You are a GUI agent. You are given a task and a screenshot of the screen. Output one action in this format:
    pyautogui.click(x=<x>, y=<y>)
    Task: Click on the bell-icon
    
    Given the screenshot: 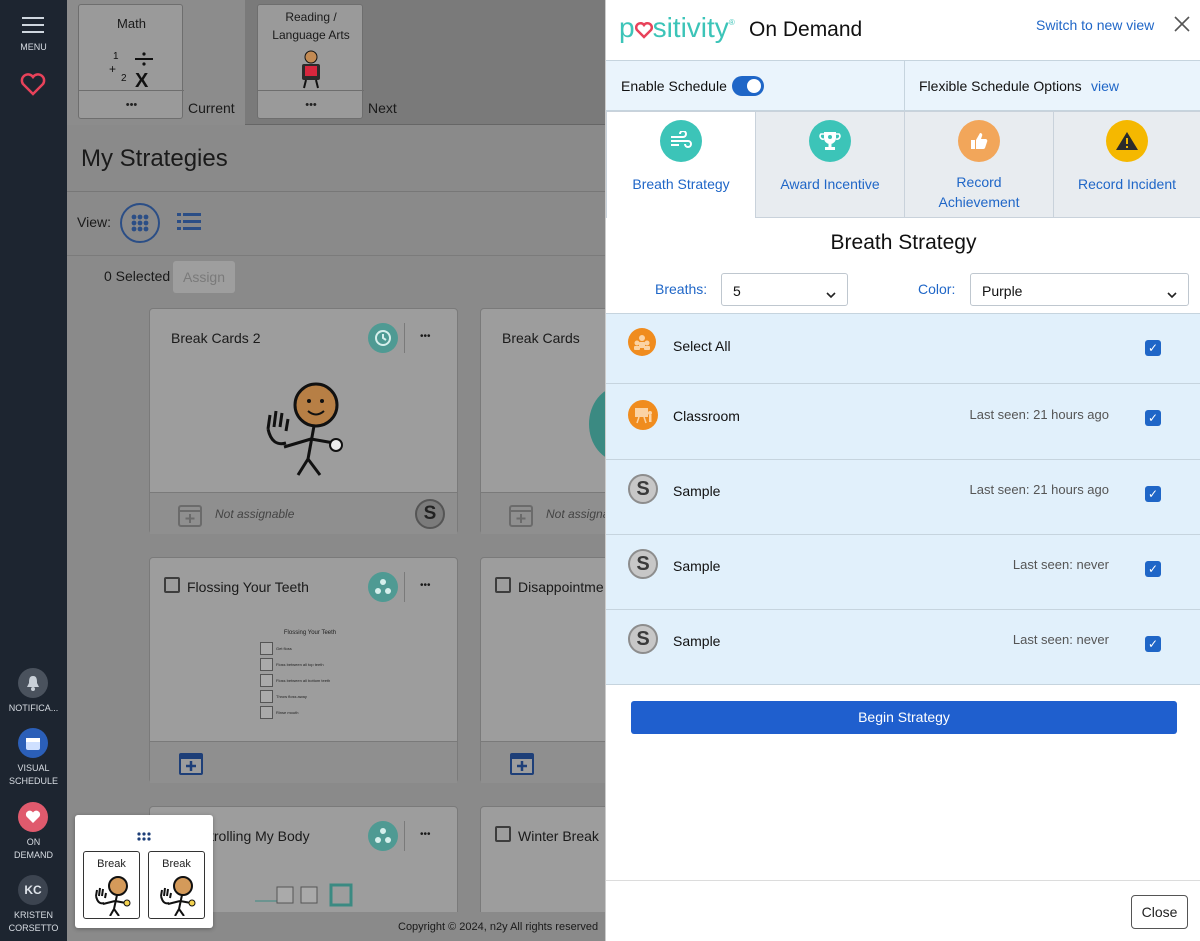 What is the action you would take?
    pyautogui.click(x=33, y=683)
    